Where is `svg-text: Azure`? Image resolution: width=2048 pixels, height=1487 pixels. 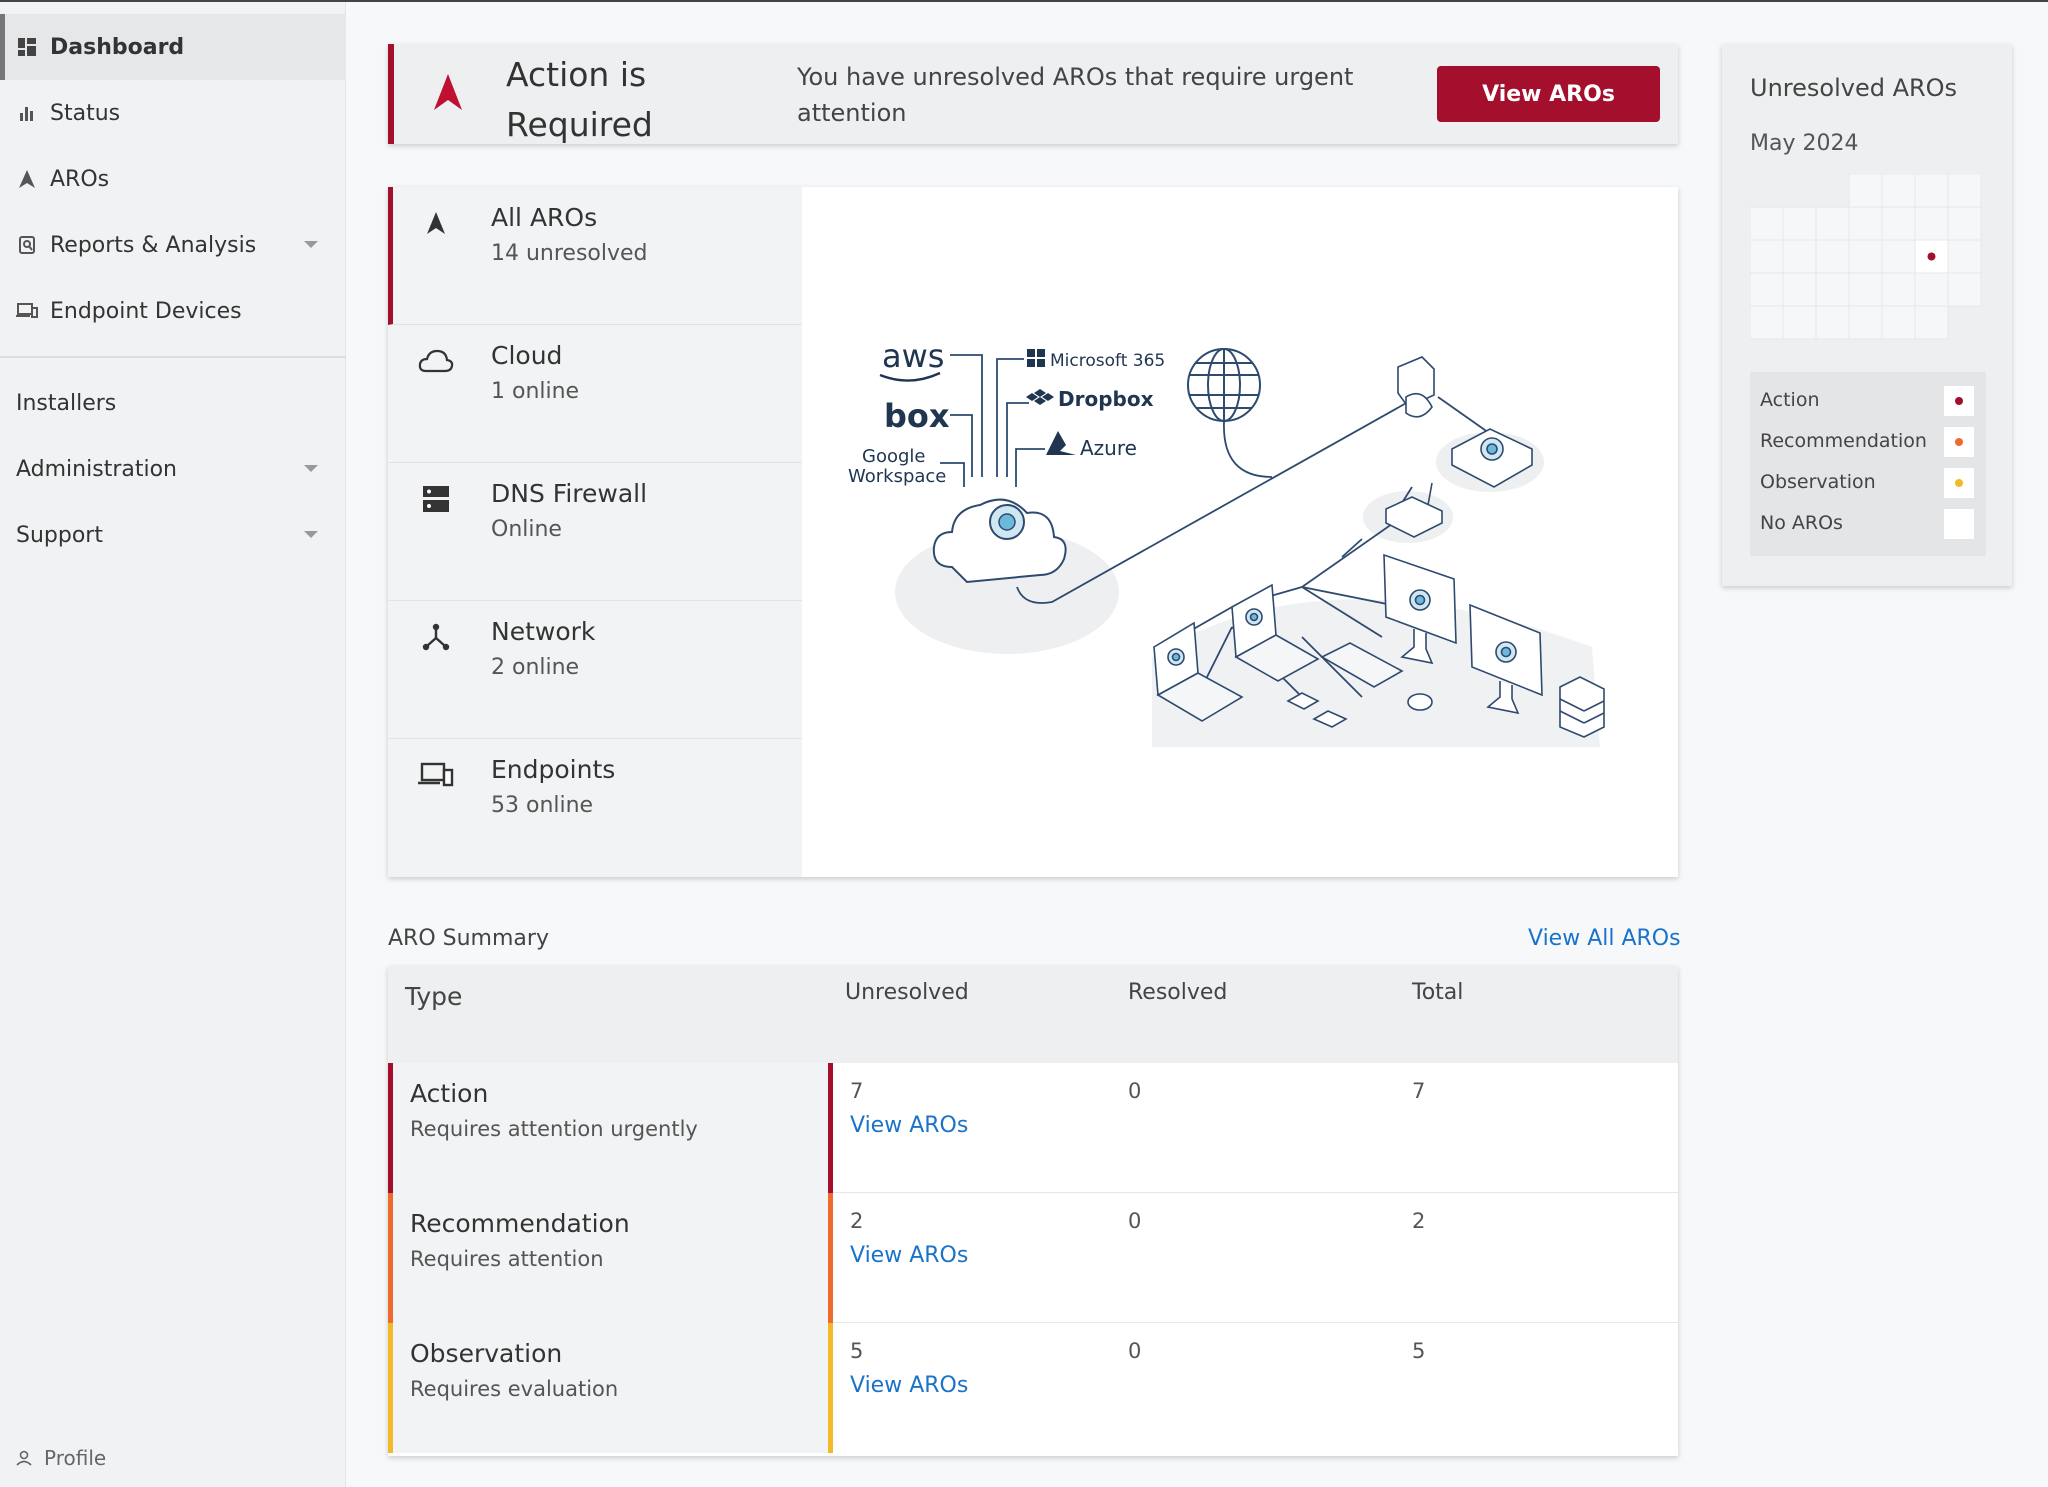
svg-text: Azure is located at coordinates (1108, 448).